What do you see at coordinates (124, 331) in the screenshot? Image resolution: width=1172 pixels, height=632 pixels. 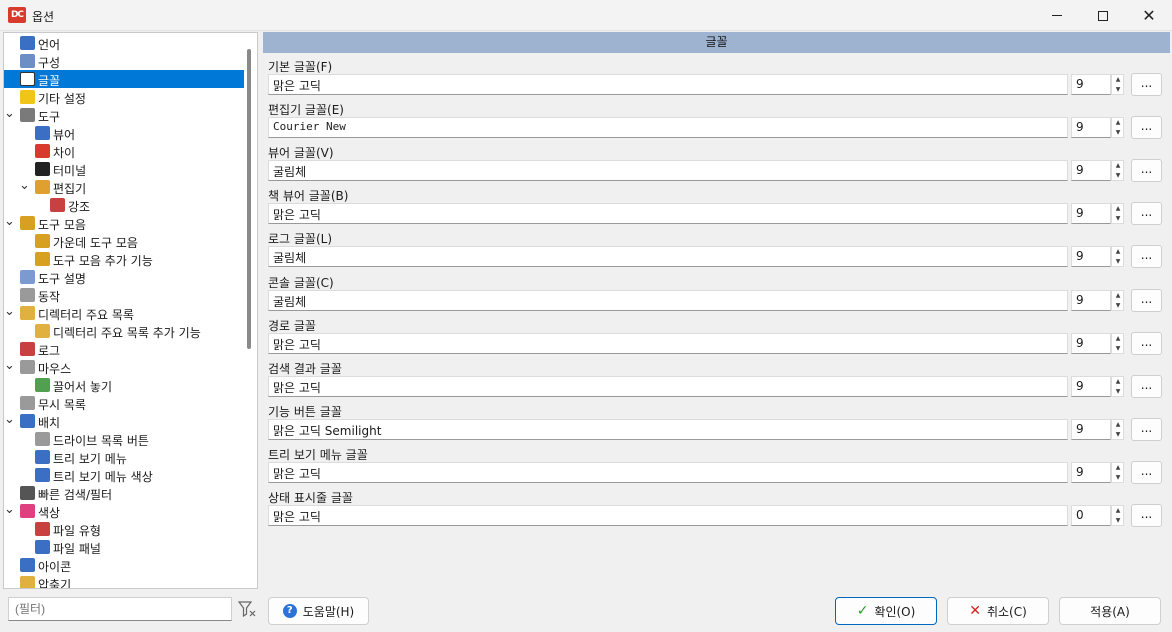 I see `tree-item: 디렉터리 주요 목록 추가 기능` at bounding box center [124, 331].